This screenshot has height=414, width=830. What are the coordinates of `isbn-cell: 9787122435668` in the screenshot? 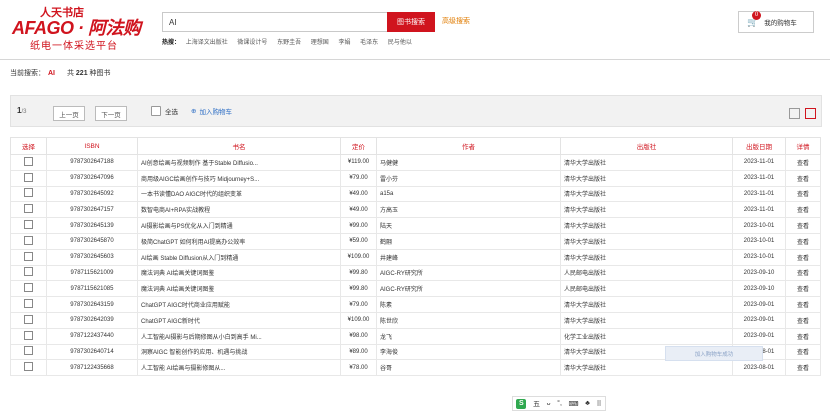 It's located at (92, 368).